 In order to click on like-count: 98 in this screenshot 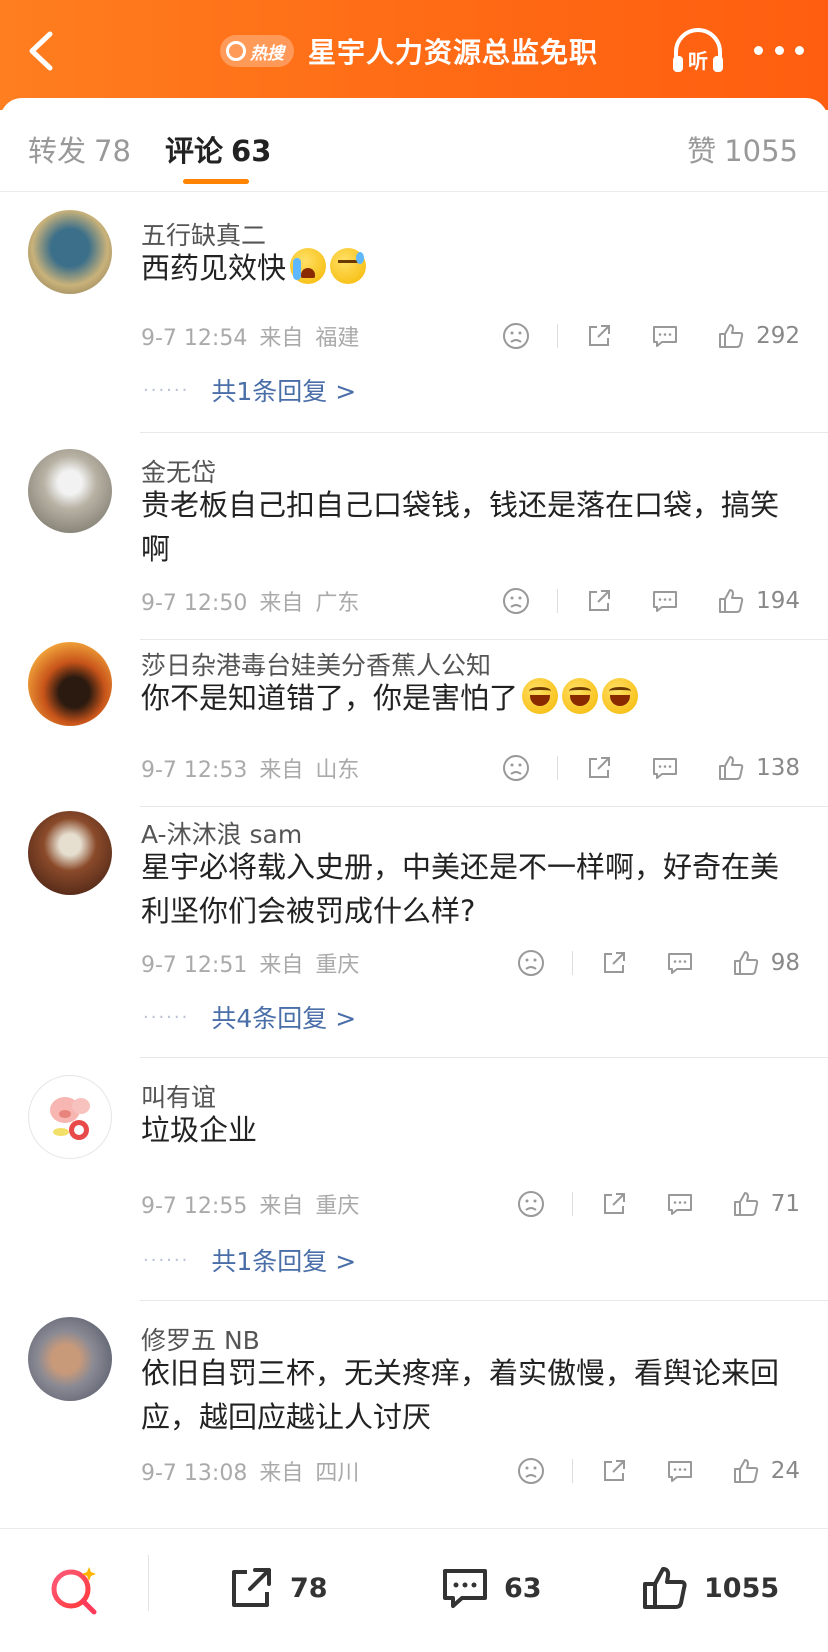, I will do `click(785, 963)`.